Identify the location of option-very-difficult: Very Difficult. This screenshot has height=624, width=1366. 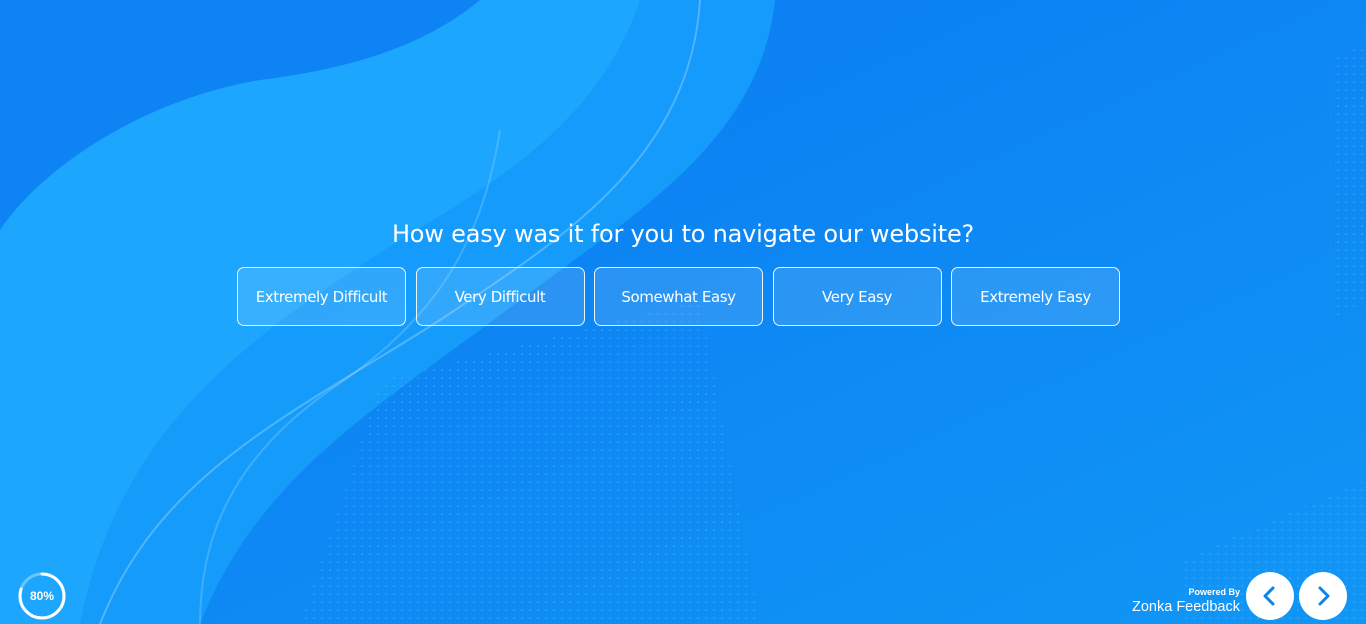
(500, 296).